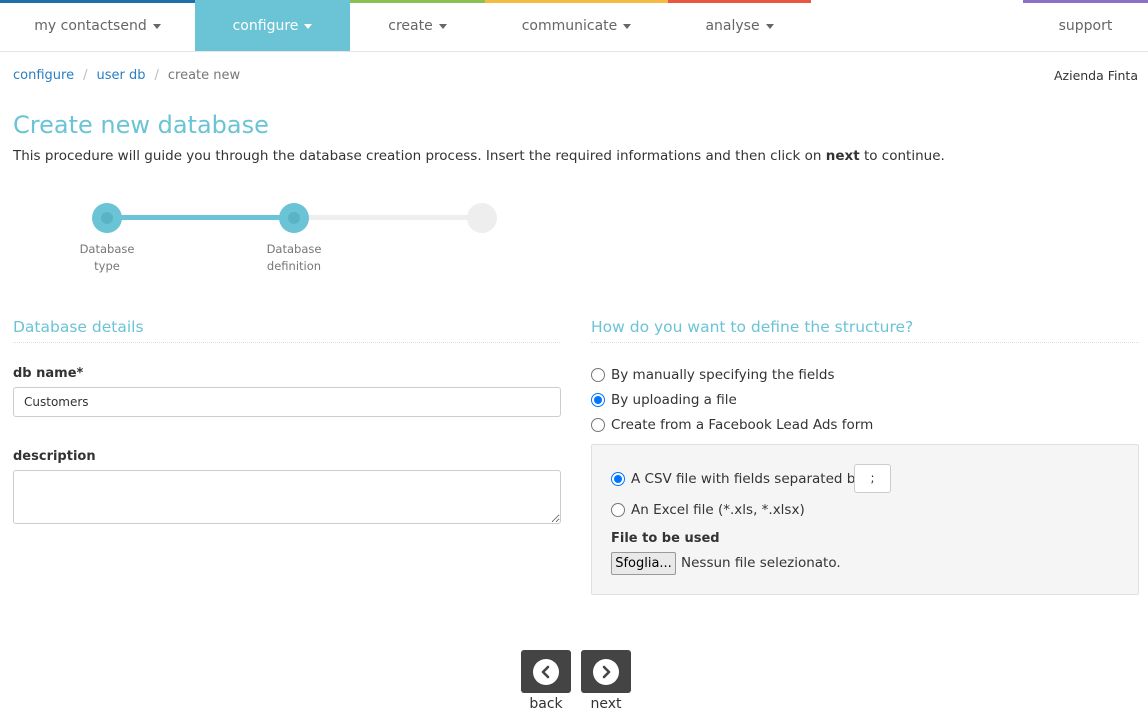 The width and height of the screenshot is (1148, 728). What do you see at coordinates (902, 156) in the screenshot?
I see `intro-after: to continue.` at bounding box center [902, 156].